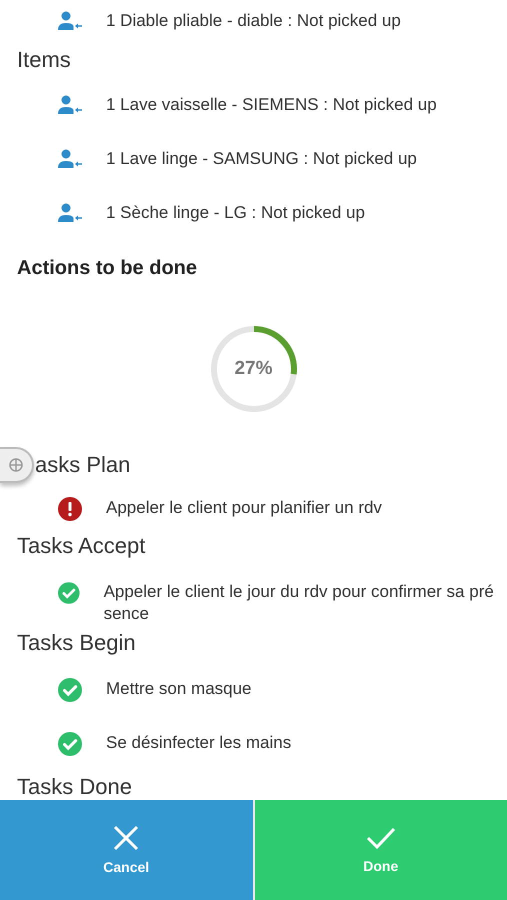  I want to click on task-text: Se désinfecter les mains, so click(199, 743).